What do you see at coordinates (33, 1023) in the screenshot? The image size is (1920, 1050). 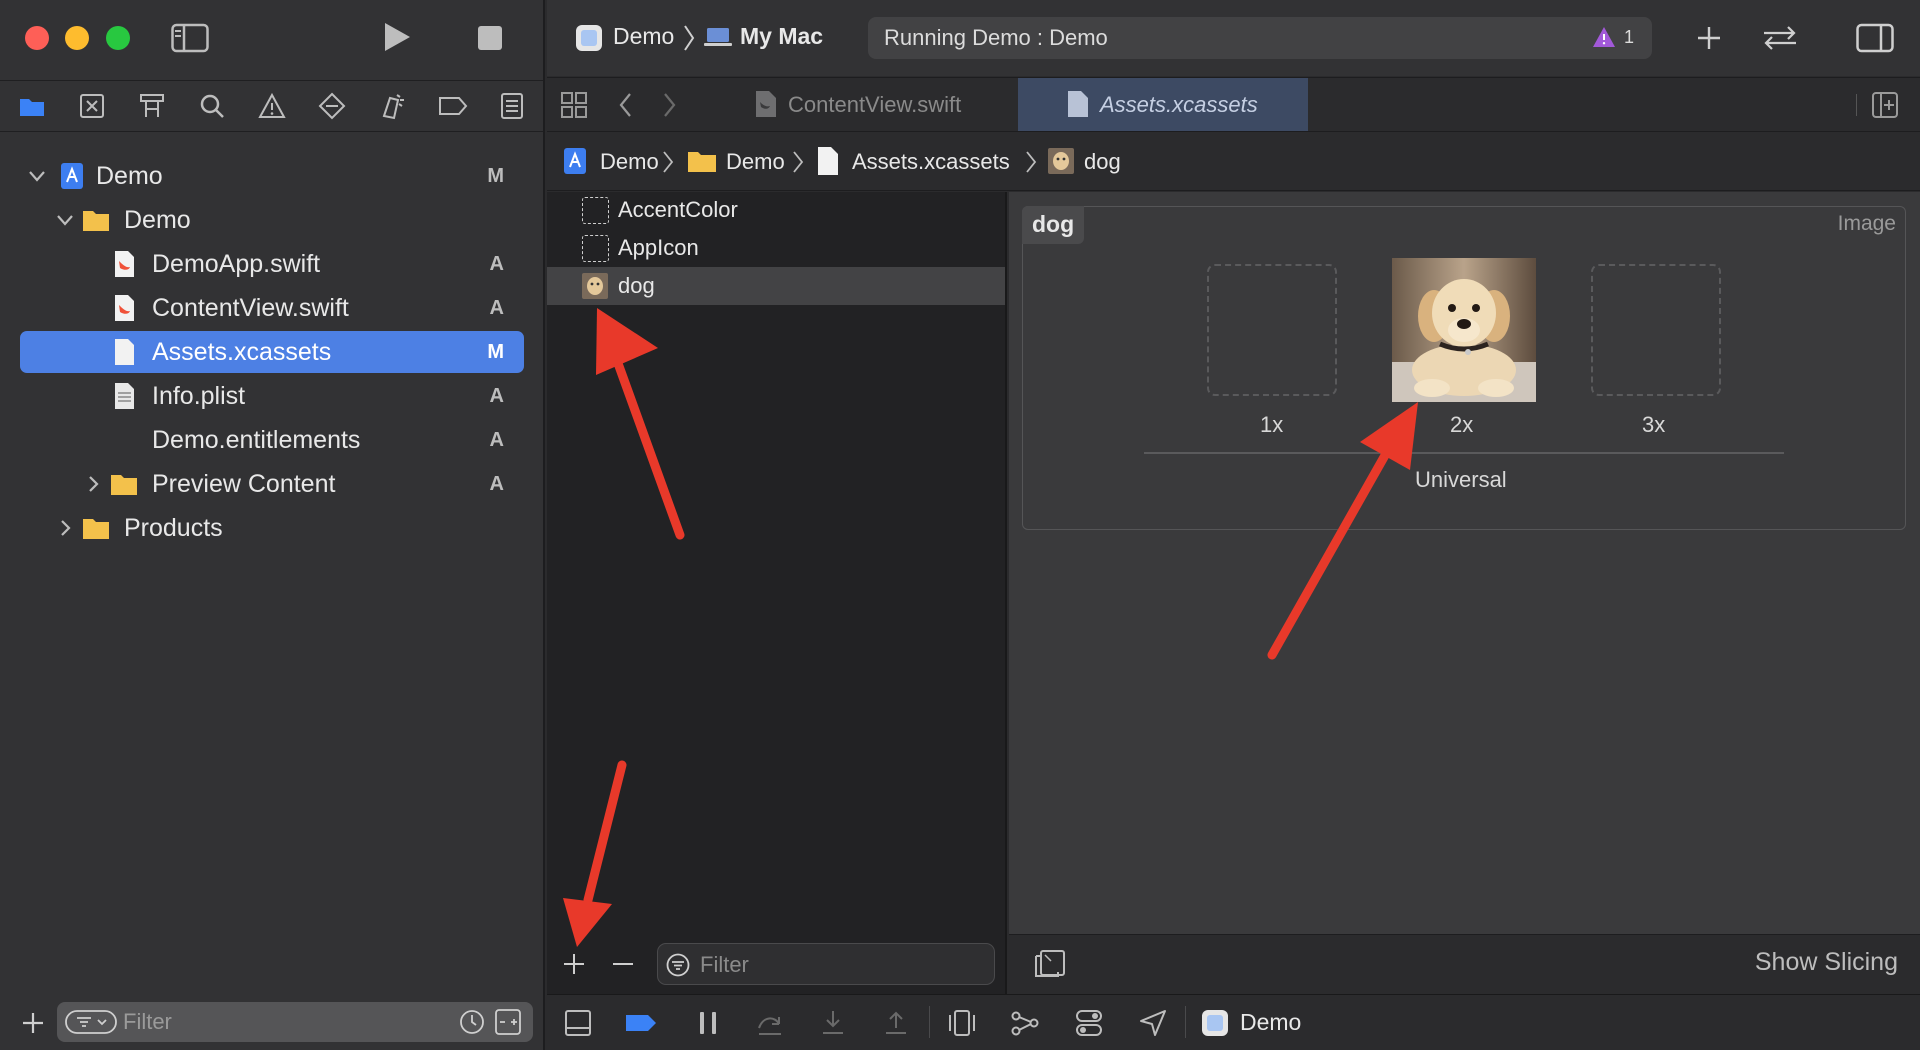 I see `add-file-icon` at bounding box center [33, 1023].